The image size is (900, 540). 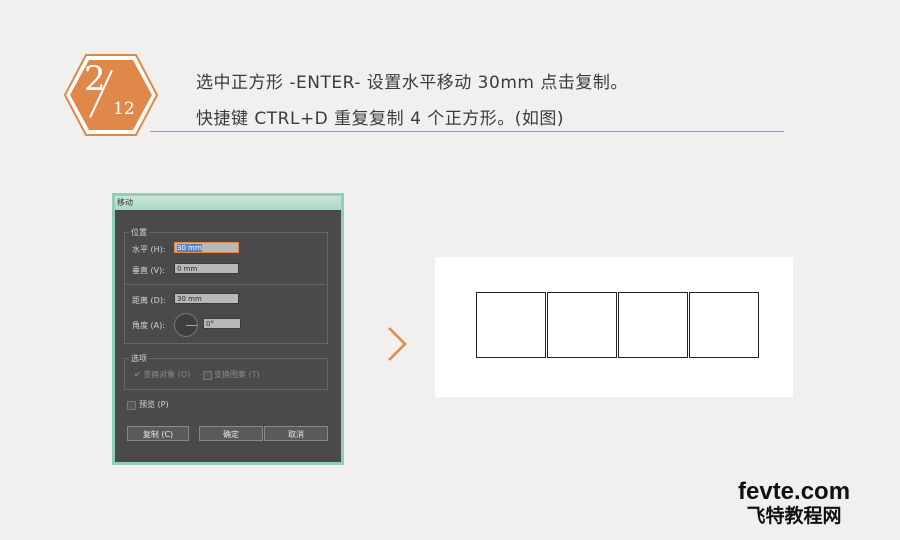 What do you see at coordinates (148, 325) in the screenshot?
I see `angle-label: 角度 (A):` at bounding box center [148, 325].